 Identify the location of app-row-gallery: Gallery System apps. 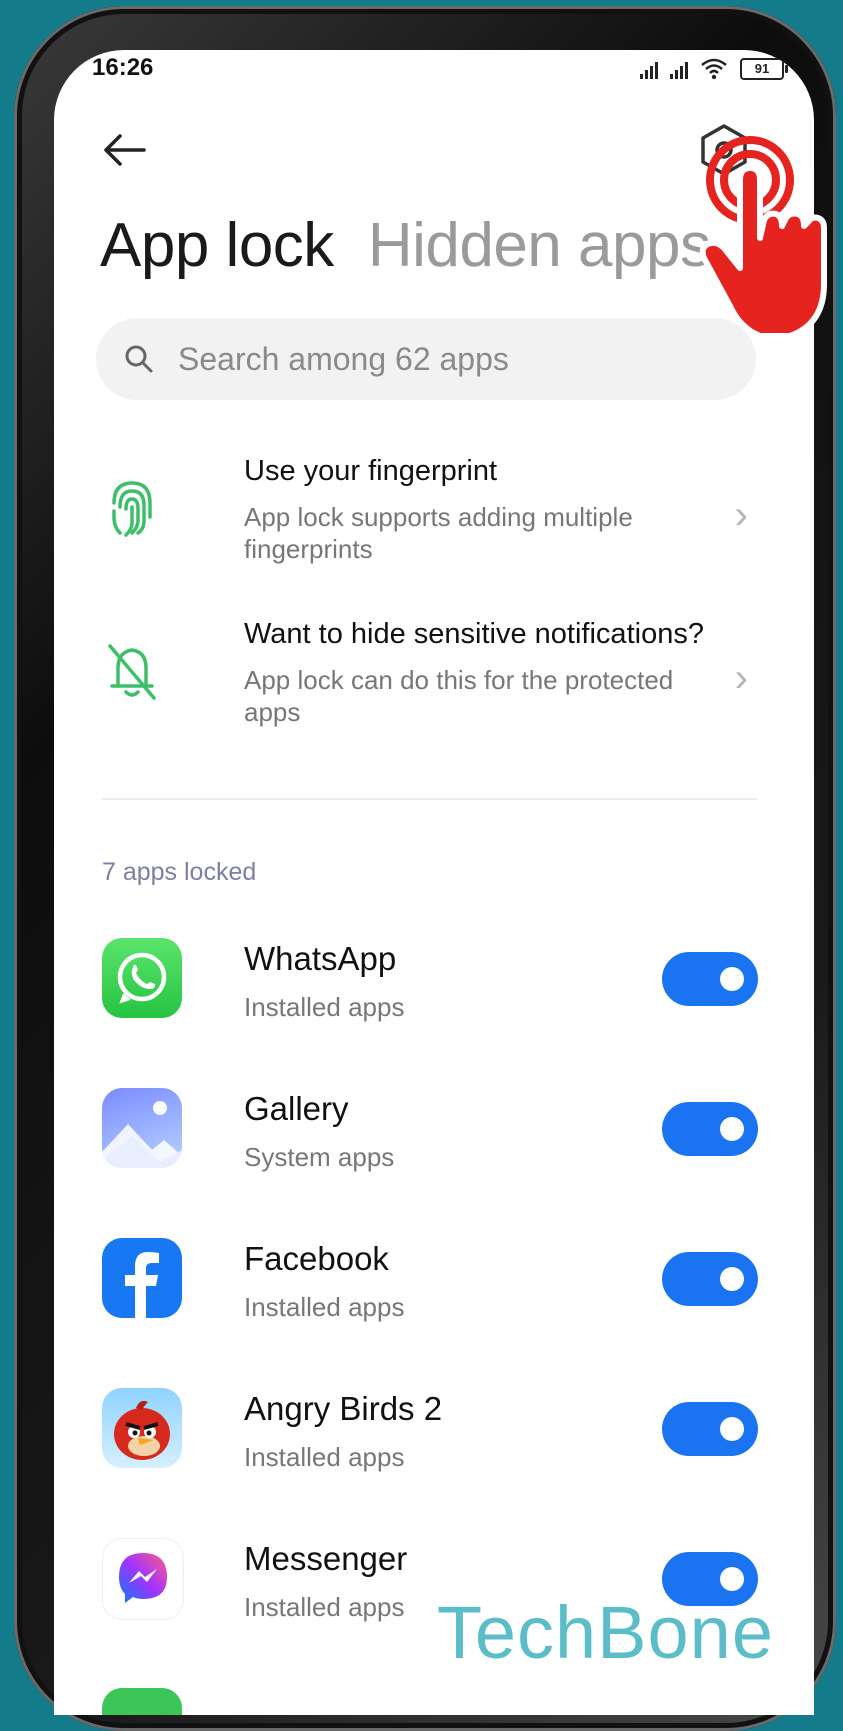
(429, 1143).